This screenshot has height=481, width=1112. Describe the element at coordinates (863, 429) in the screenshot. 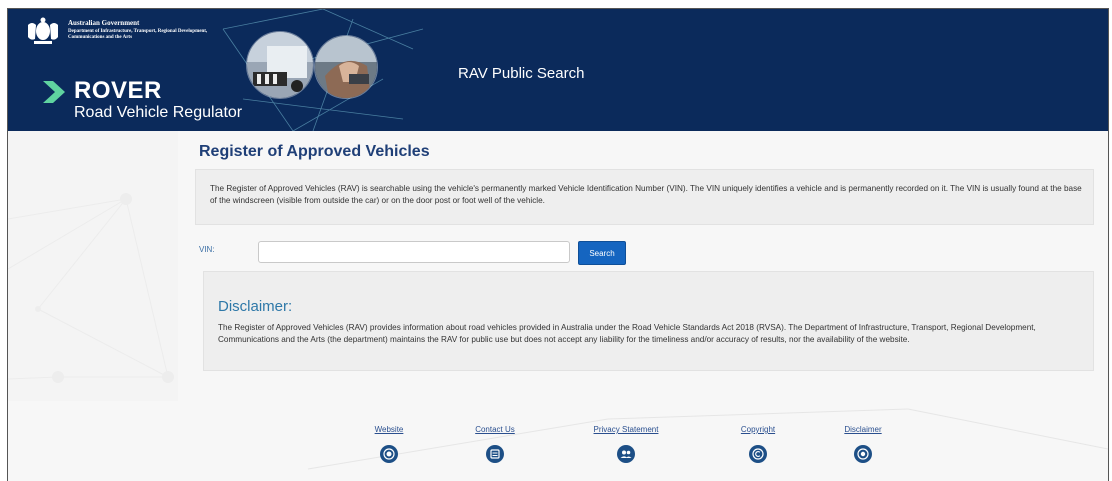

I see `footer-link-disclaimer: Disclaimer` at that location.